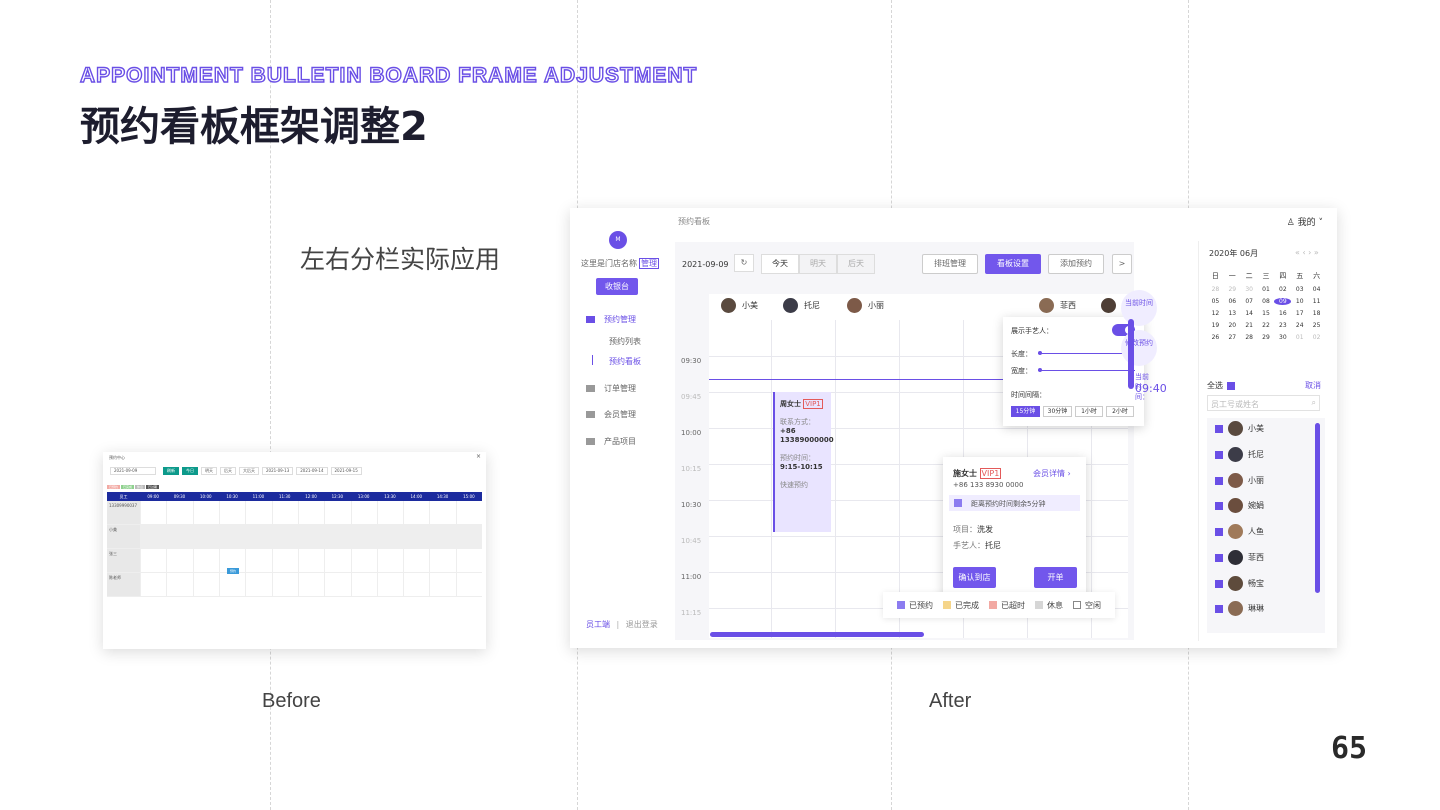  What do you see at coordinates (780, 264) in the screenshot?
I see `tab-today: 今天` at bounding box center [780, 264].